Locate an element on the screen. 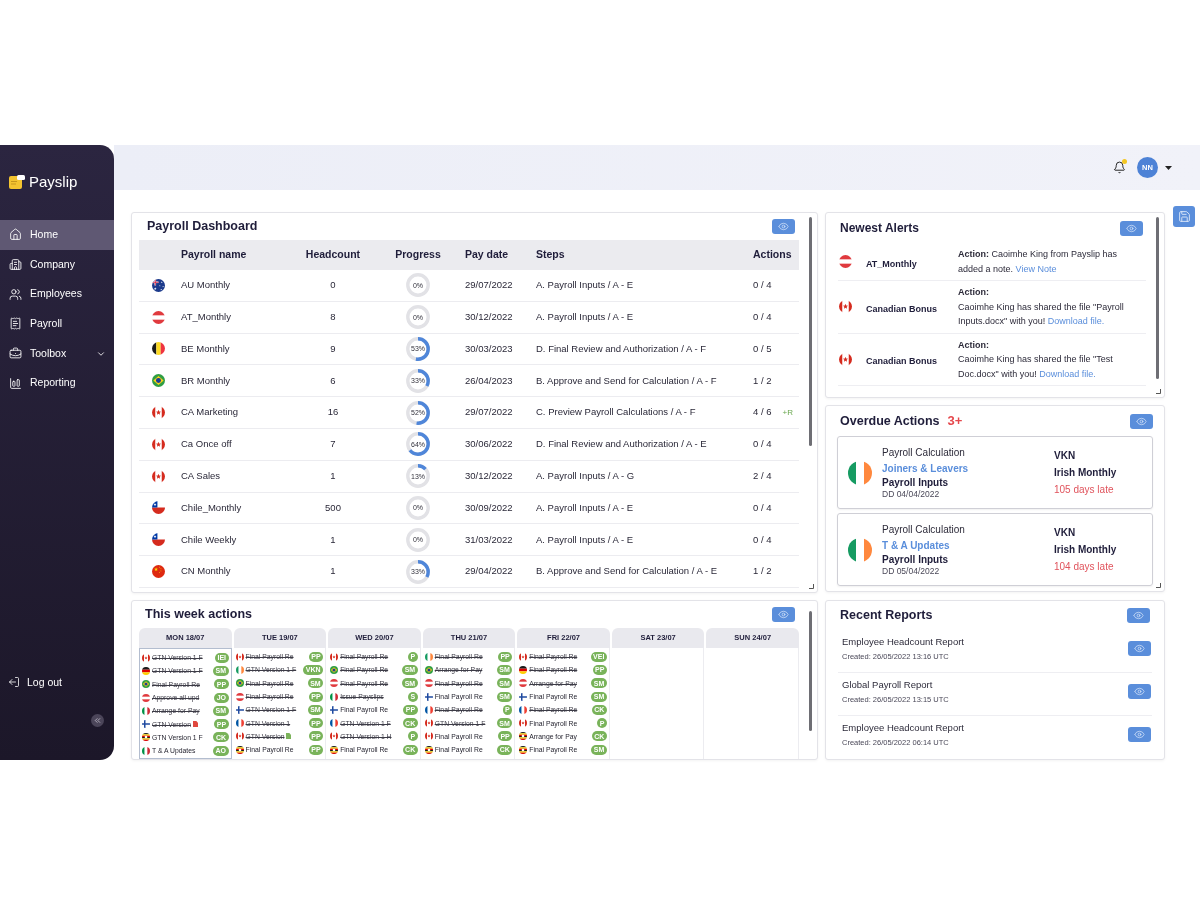 The height and width of the screenshot is (900, 1200). alert-payroll-name: AT_Monthly is located at coordinates (891, 263).